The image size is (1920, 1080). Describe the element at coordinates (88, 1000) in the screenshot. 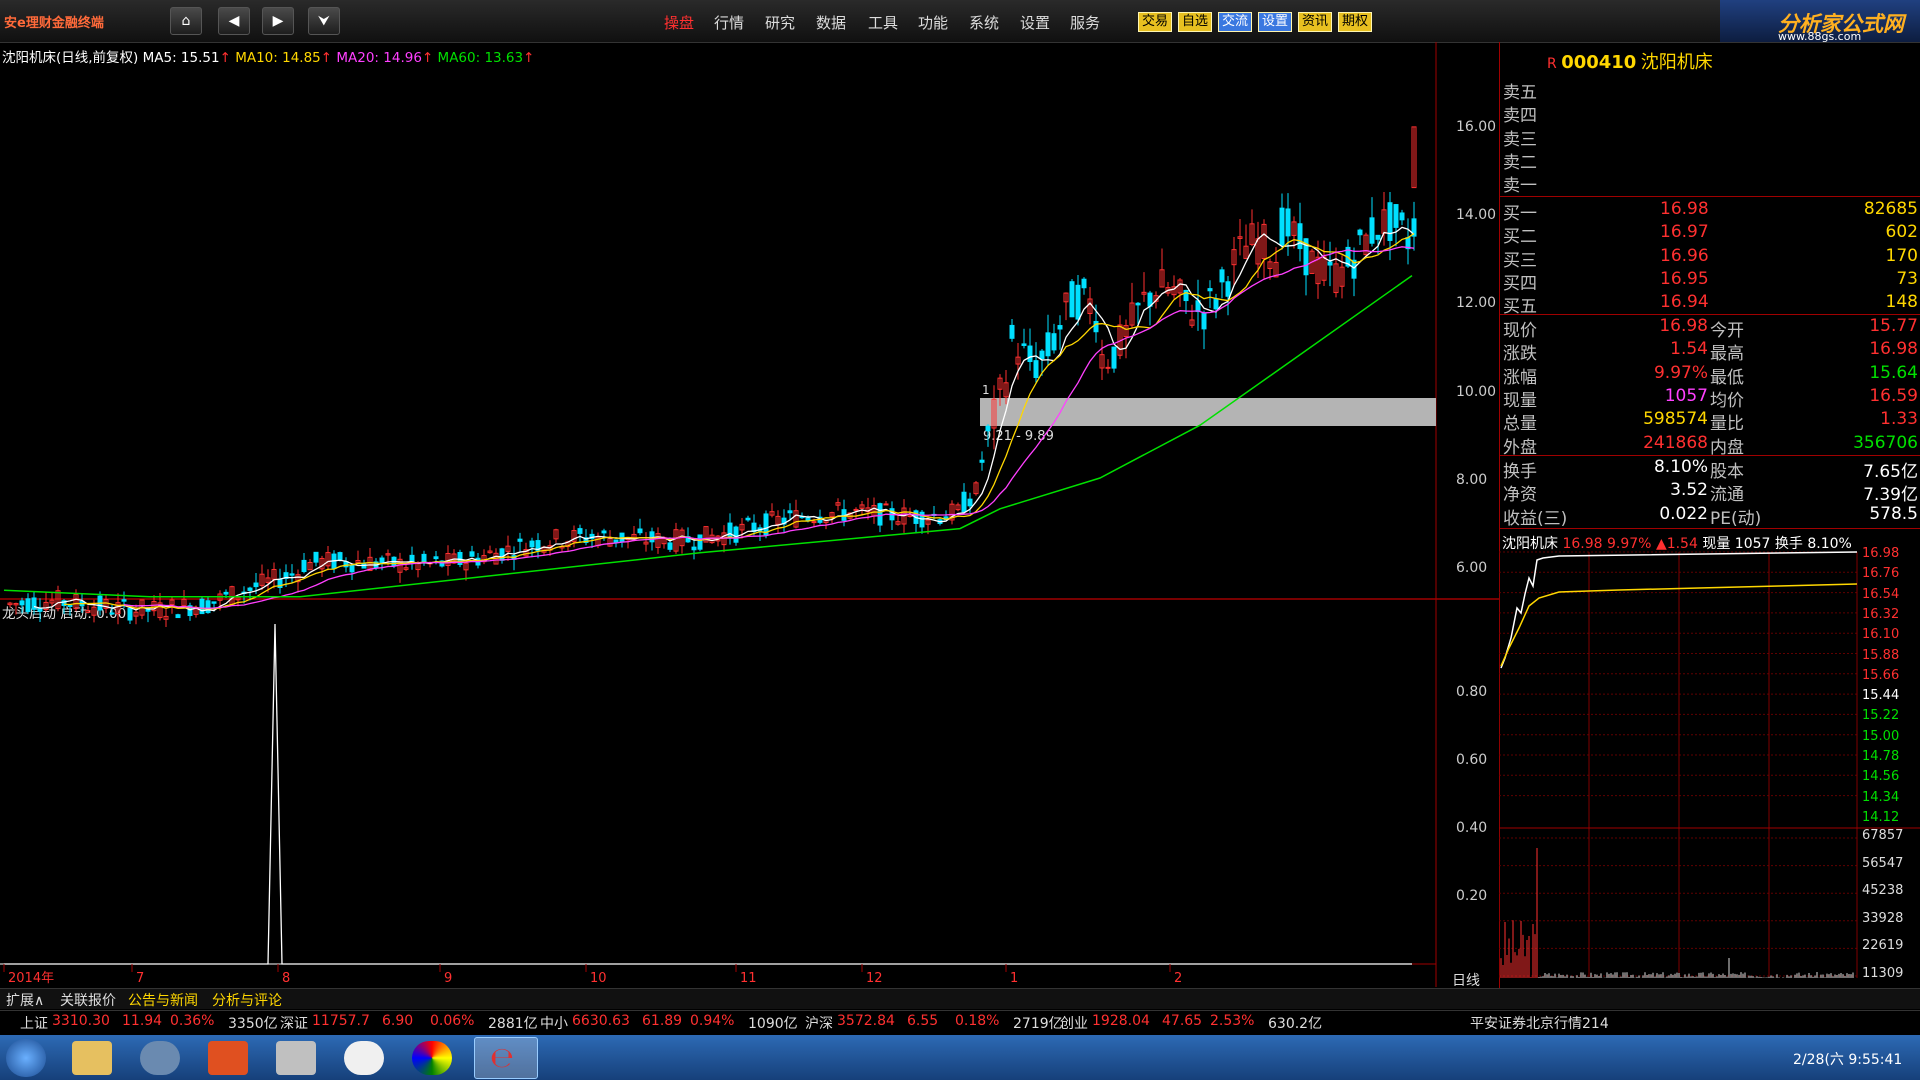

I see `bottom-tab-1: 关联报价` at that location.